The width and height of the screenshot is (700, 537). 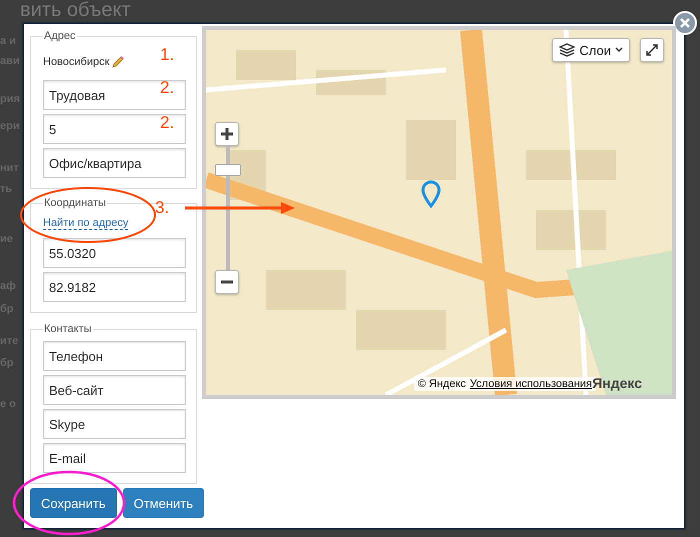 What do you see at coordinates (76, 62) in the screenshot?
I see `city-label: Новосибирск` at bounding box center [76, 62].